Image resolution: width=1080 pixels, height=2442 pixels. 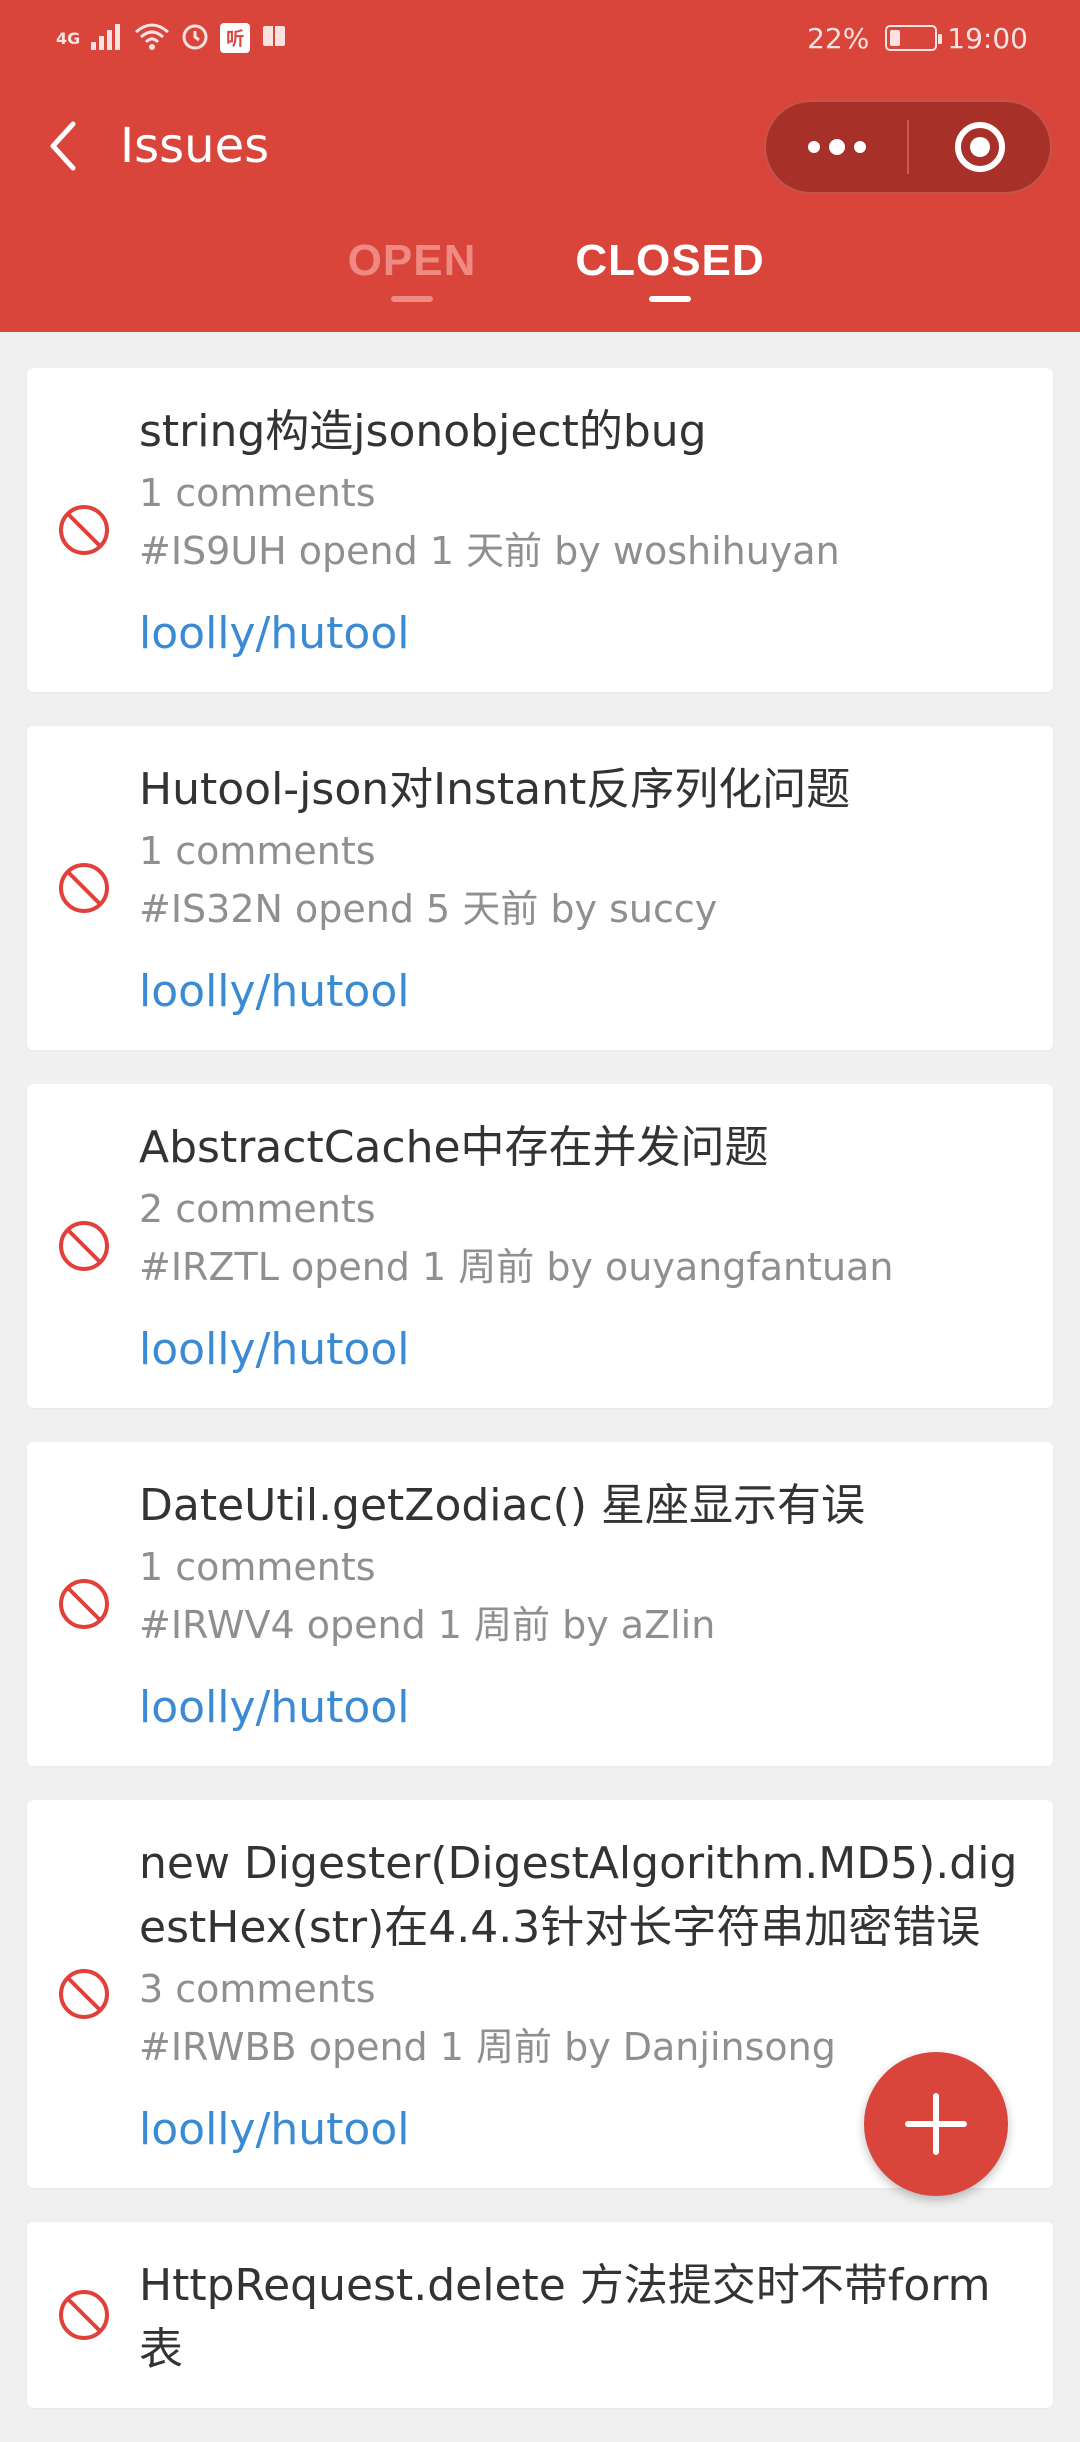 I want to click on tab-open-indicator, so click(x=412, y=299).